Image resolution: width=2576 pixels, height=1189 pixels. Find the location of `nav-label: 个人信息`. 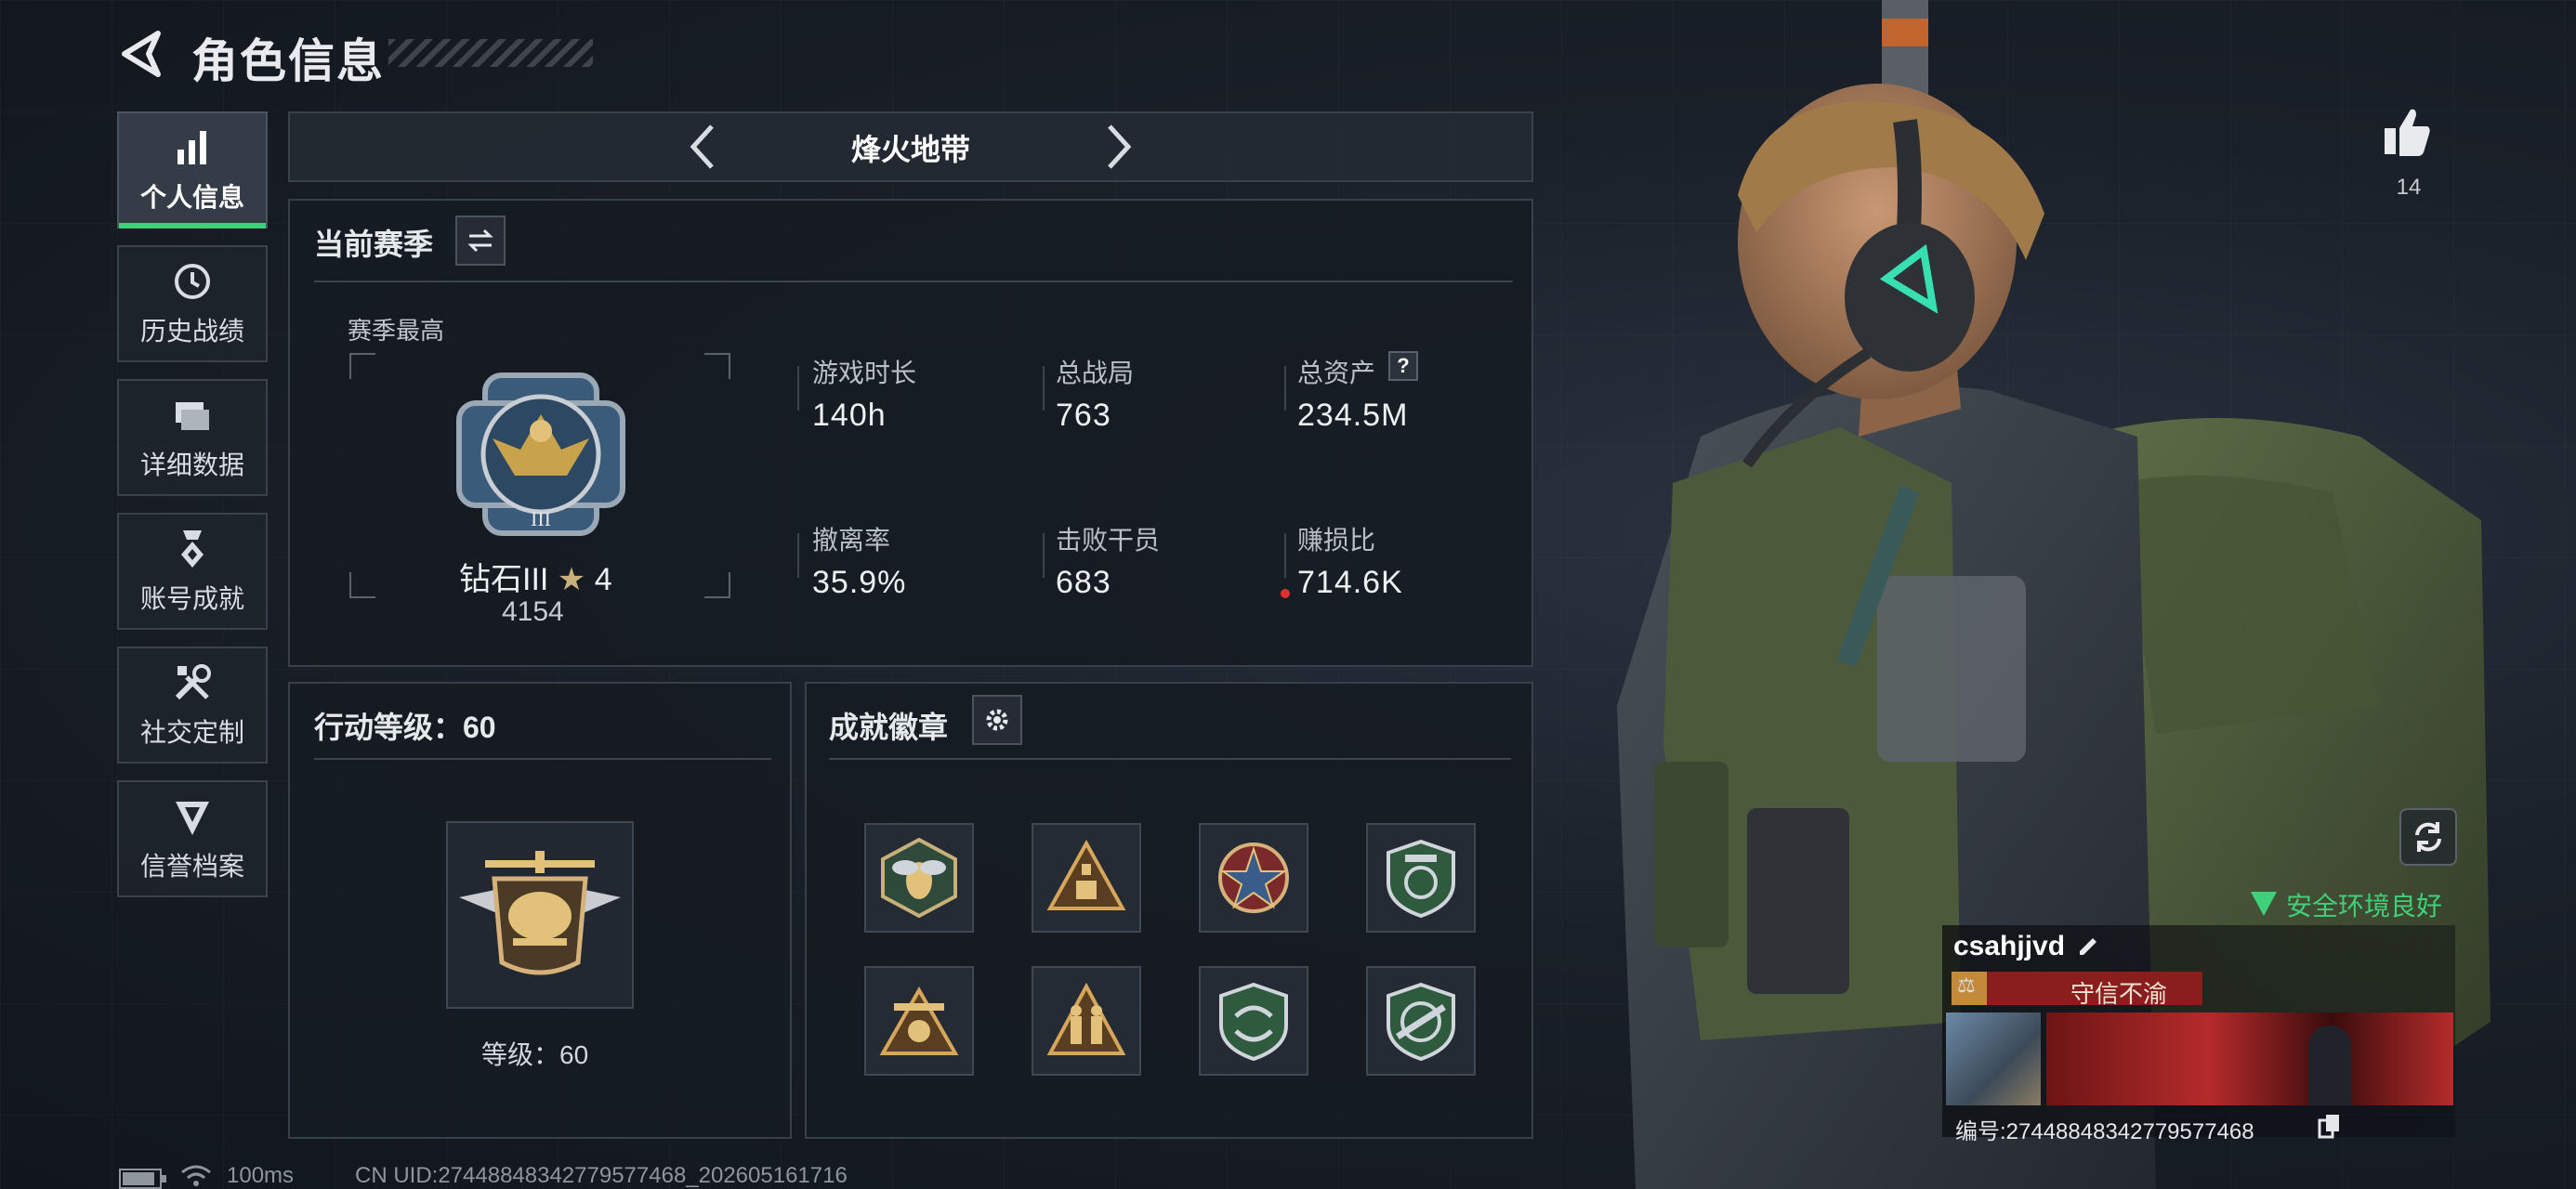

nav-label: 个人信息 is located at coordinates (191, 198).